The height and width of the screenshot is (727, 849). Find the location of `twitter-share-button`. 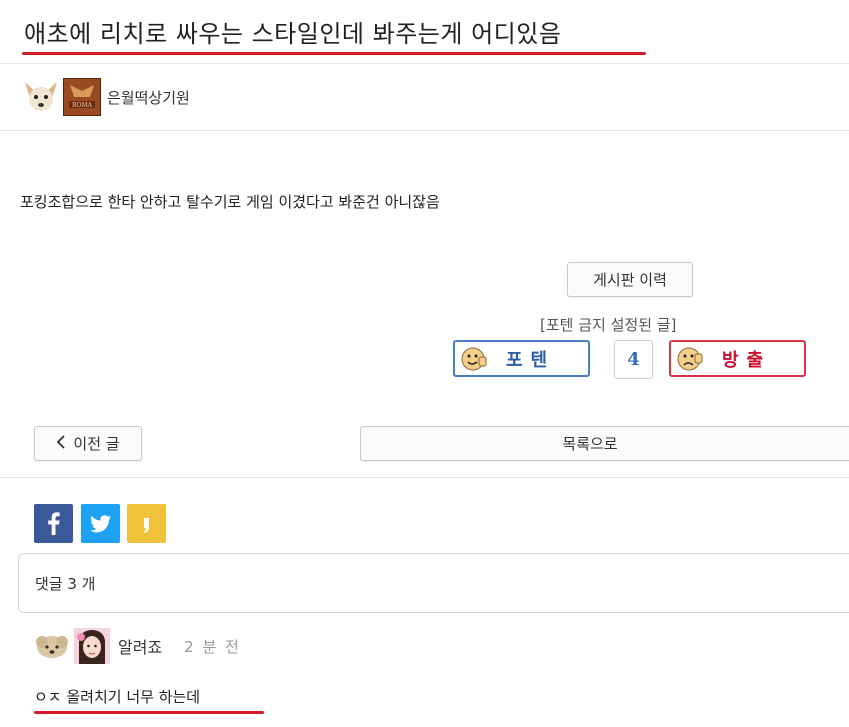

twitter-share-button is located at coordinates (100, 523).